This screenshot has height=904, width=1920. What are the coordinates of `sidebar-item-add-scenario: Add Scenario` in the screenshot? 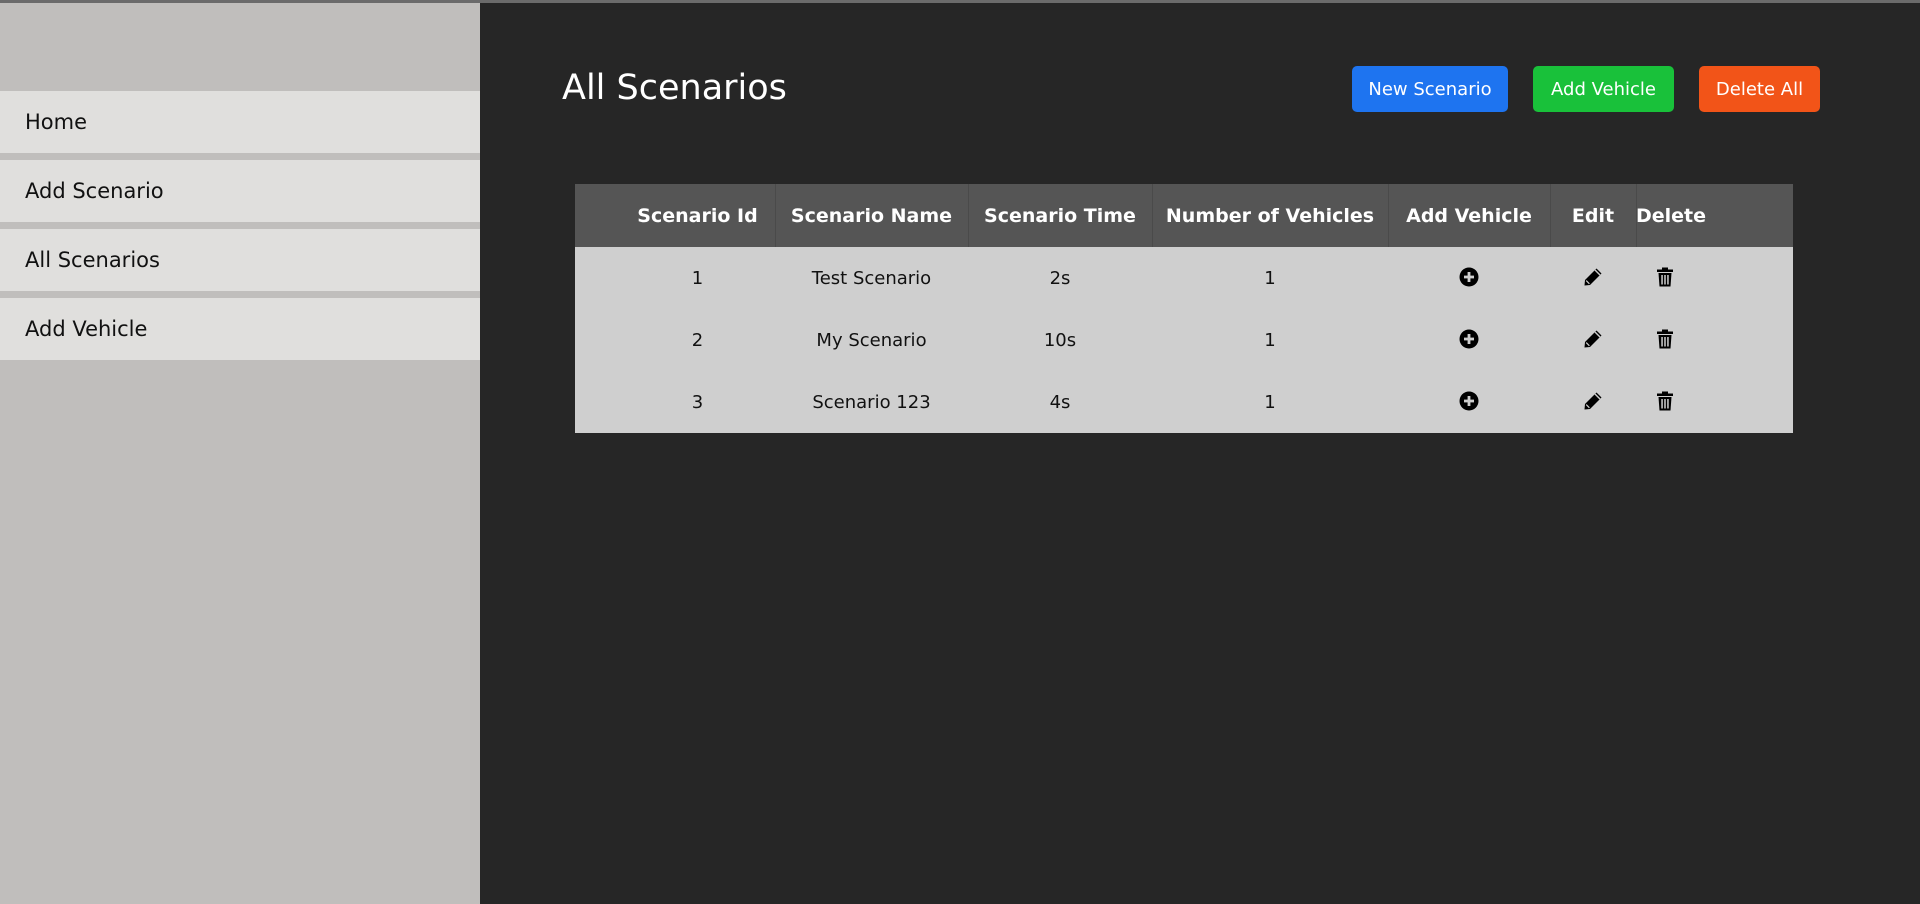 It's located at (240, 191).